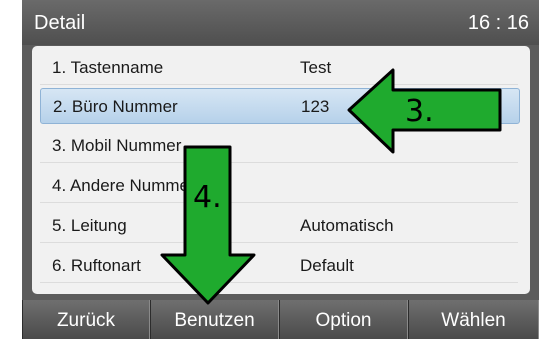 This screenshot has height=339, width=539. What do you see at coordinates (315, 106) in the screenshot?
I see `list-item-value: 123` at bounding box center [315, 106].